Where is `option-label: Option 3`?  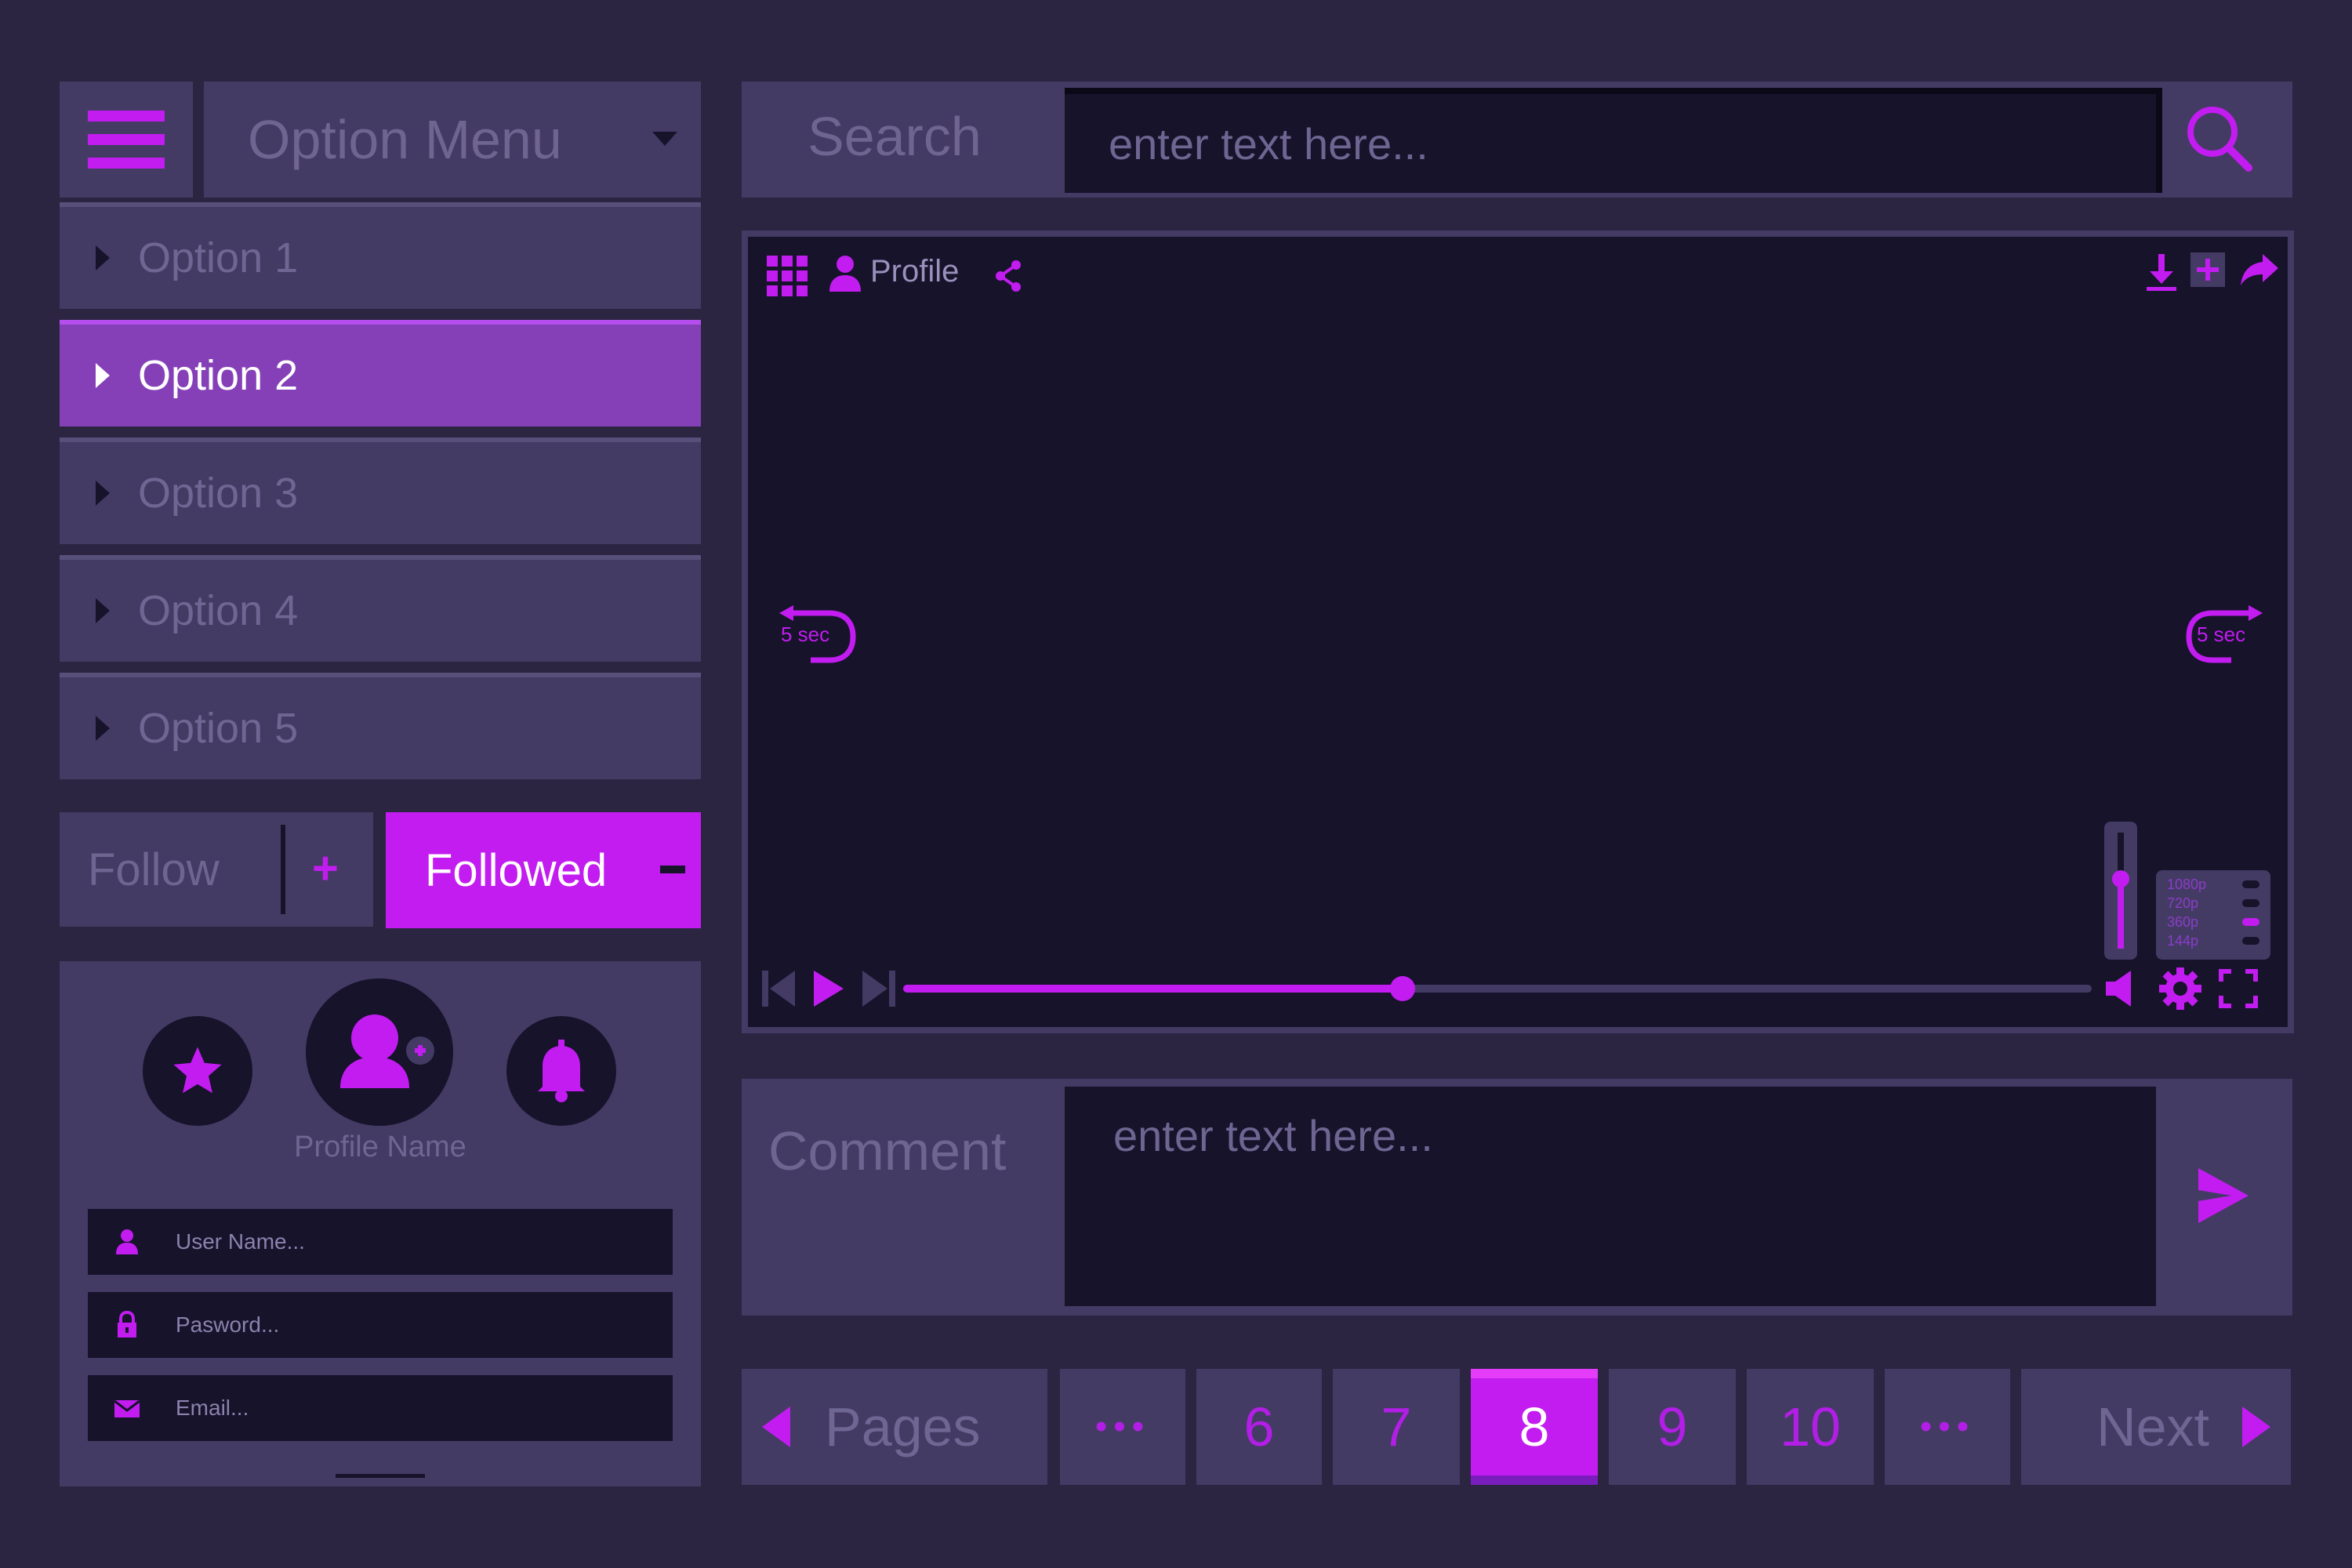 option-label: Option 3 is located at coordinates (219, 493).